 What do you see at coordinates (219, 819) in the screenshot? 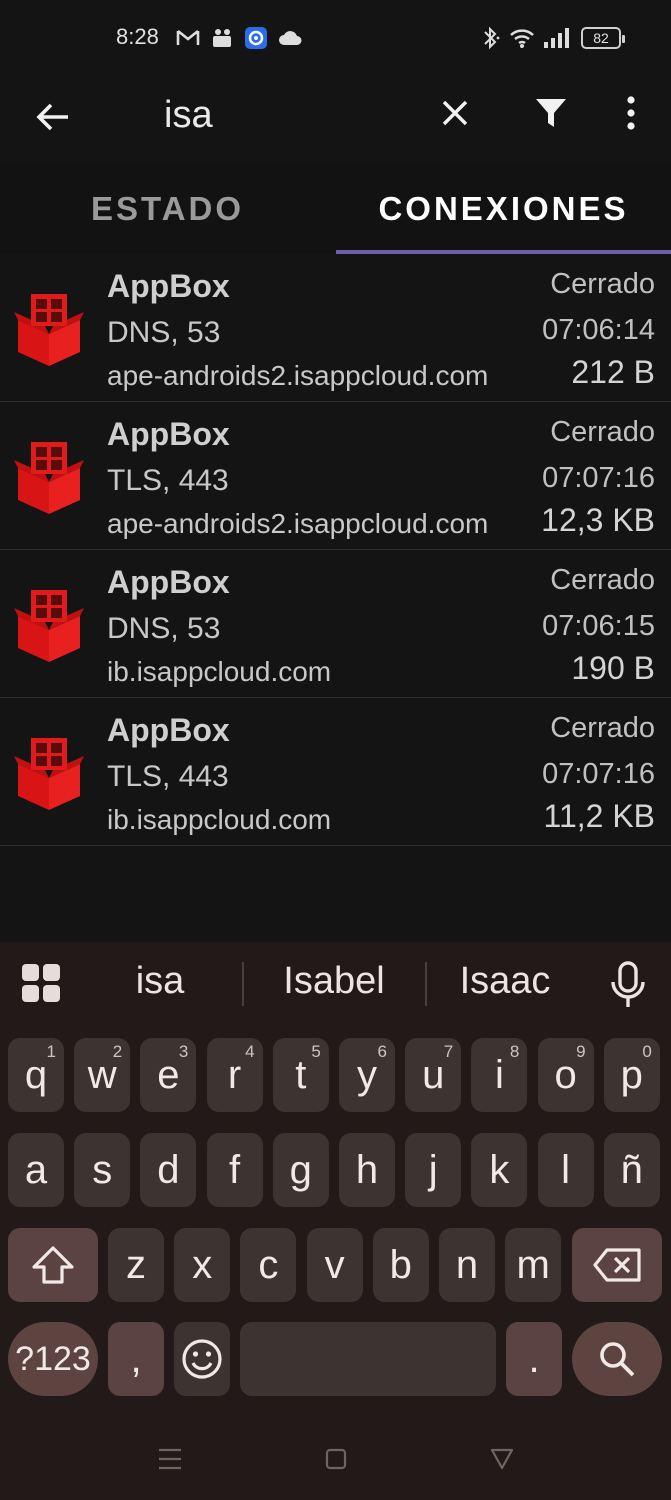
I see `connection-host: ib.isappcloud.com` at bounding box center [219, 819].